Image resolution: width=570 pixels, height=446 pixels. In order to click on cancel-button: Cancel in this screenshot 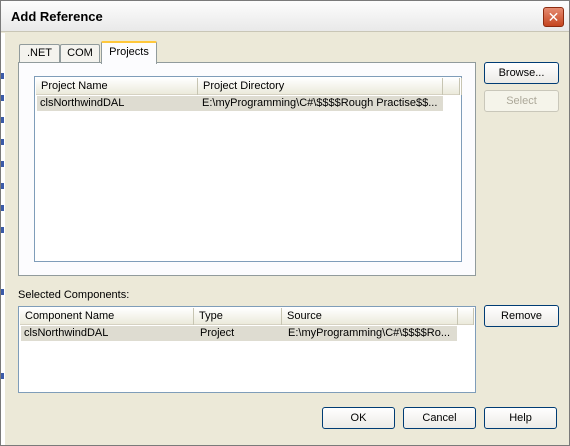, I will do `click(439, 418)`.